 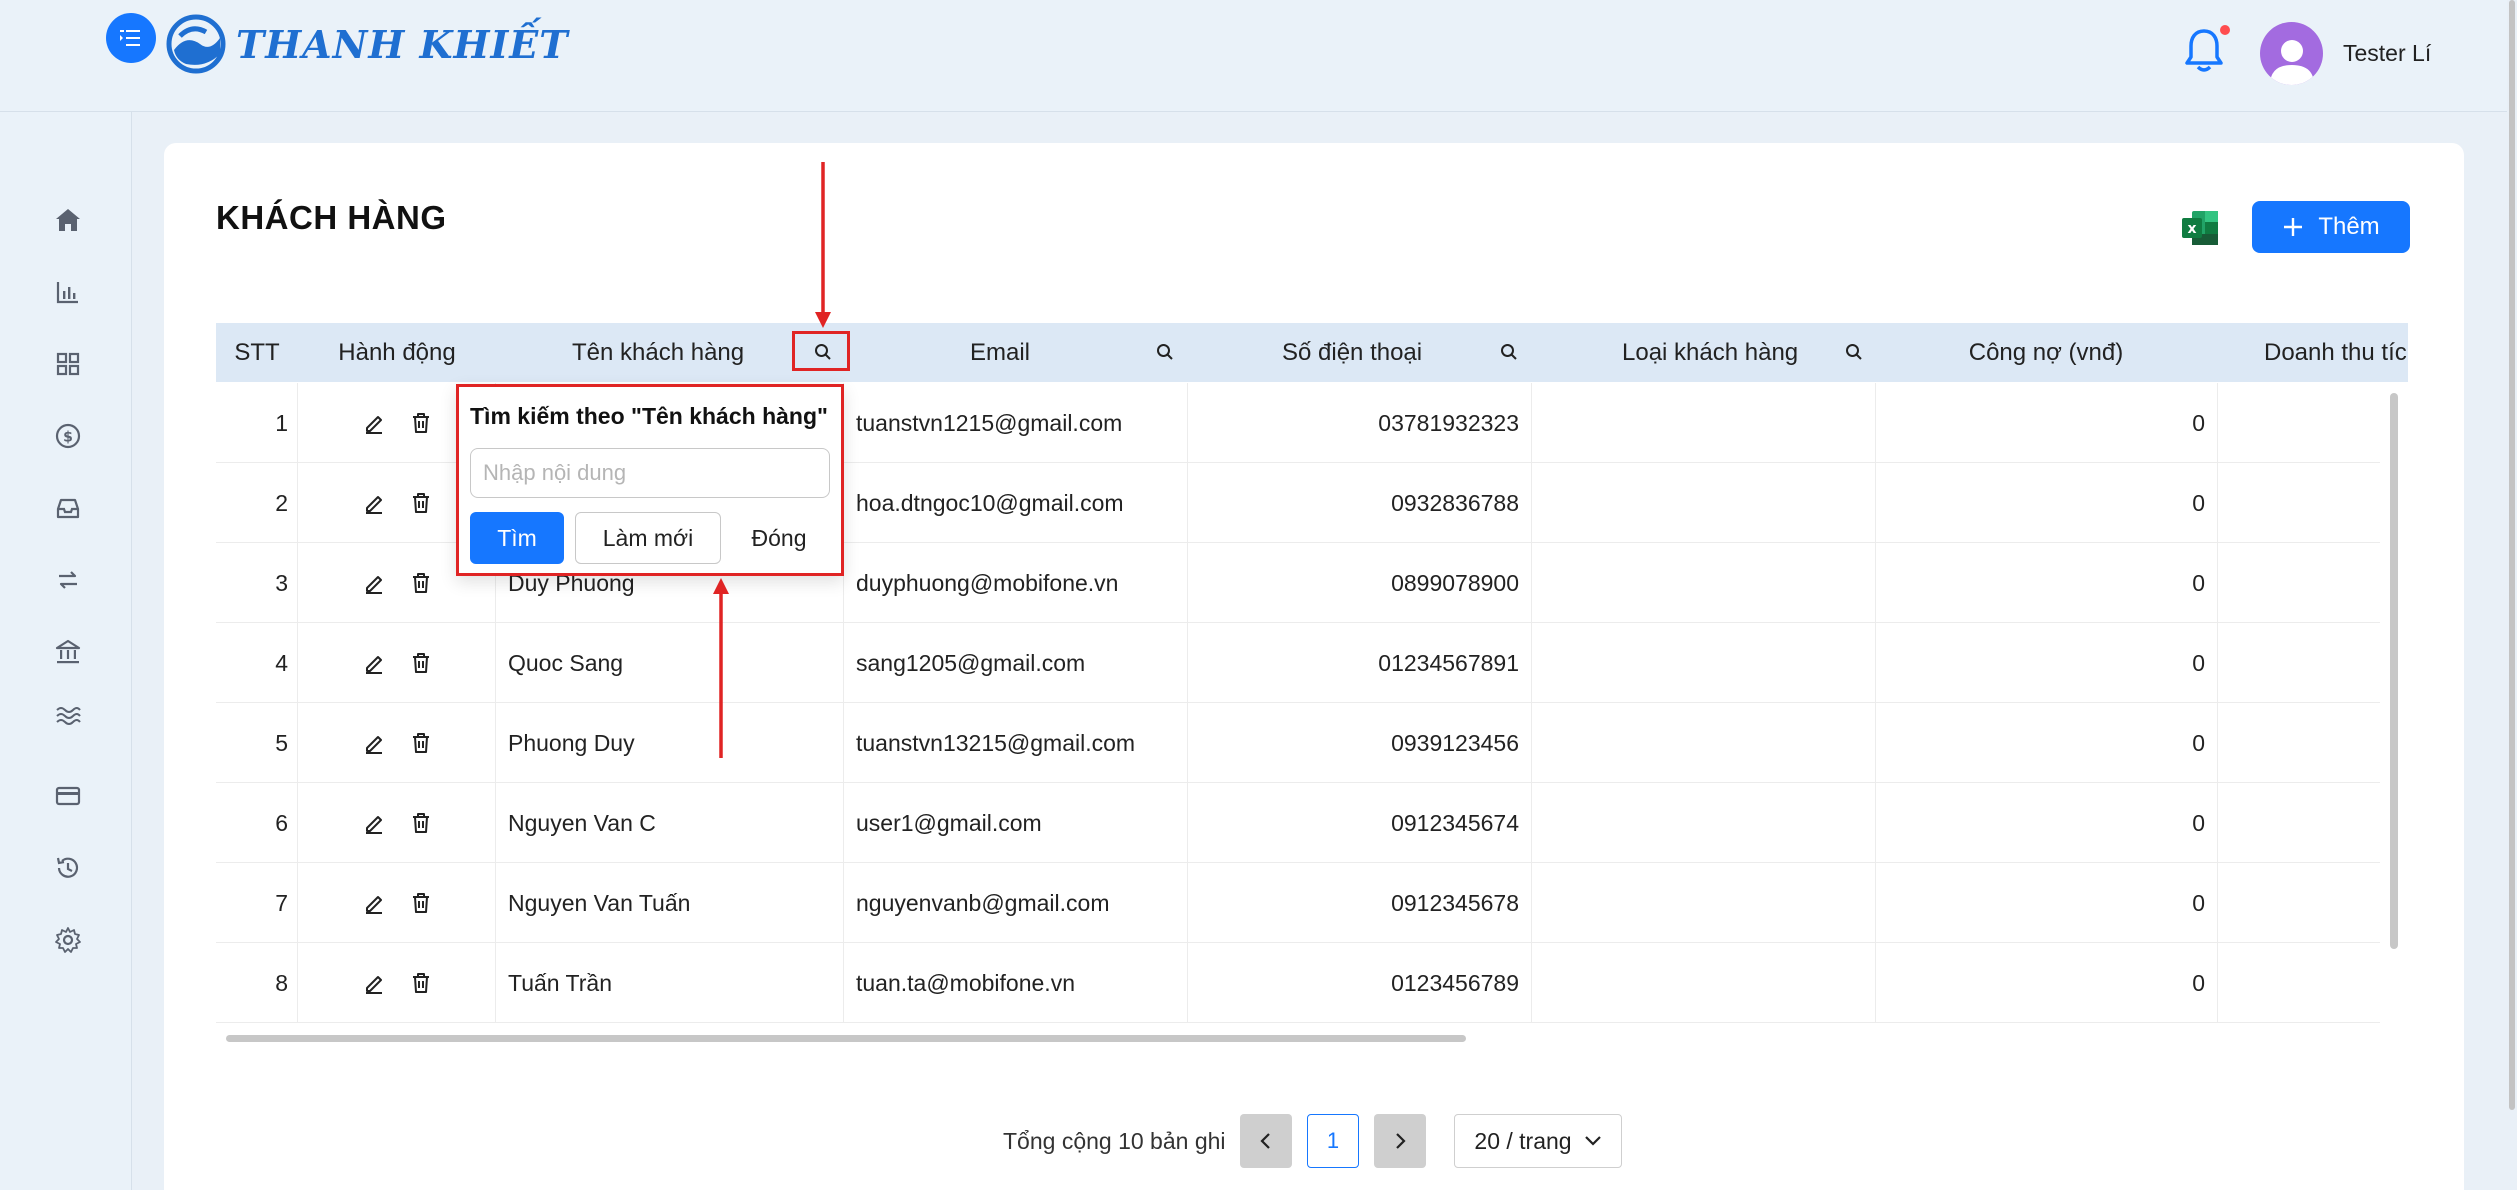 I want to click on next-page-button, so click(x=1400, y=1141).